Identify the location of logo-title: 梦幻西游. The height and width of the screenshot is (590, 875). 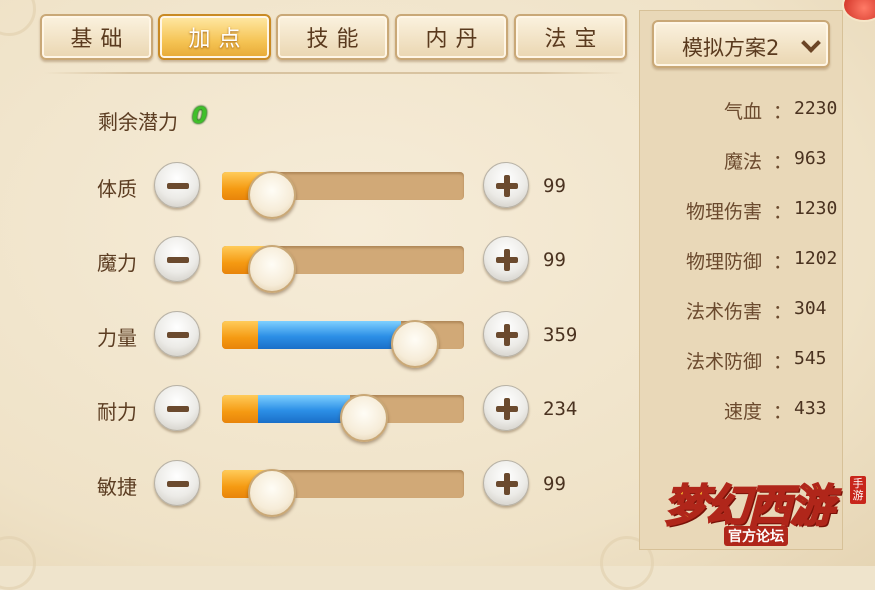
(749, 506).